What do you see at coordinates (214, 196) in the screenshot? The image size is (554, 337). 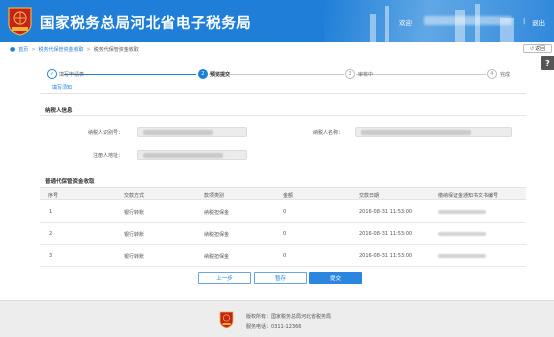 I see `column-header: 款项类别` at bounding box center [214, 196].